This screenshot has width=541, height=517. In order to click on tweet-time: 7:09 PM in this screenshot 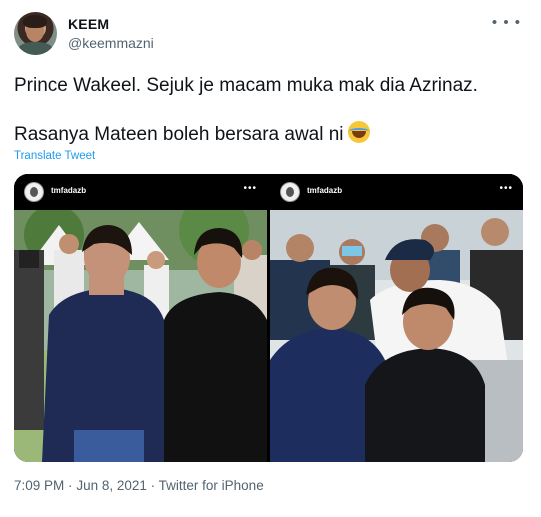, I will do `click(39, 485)`.